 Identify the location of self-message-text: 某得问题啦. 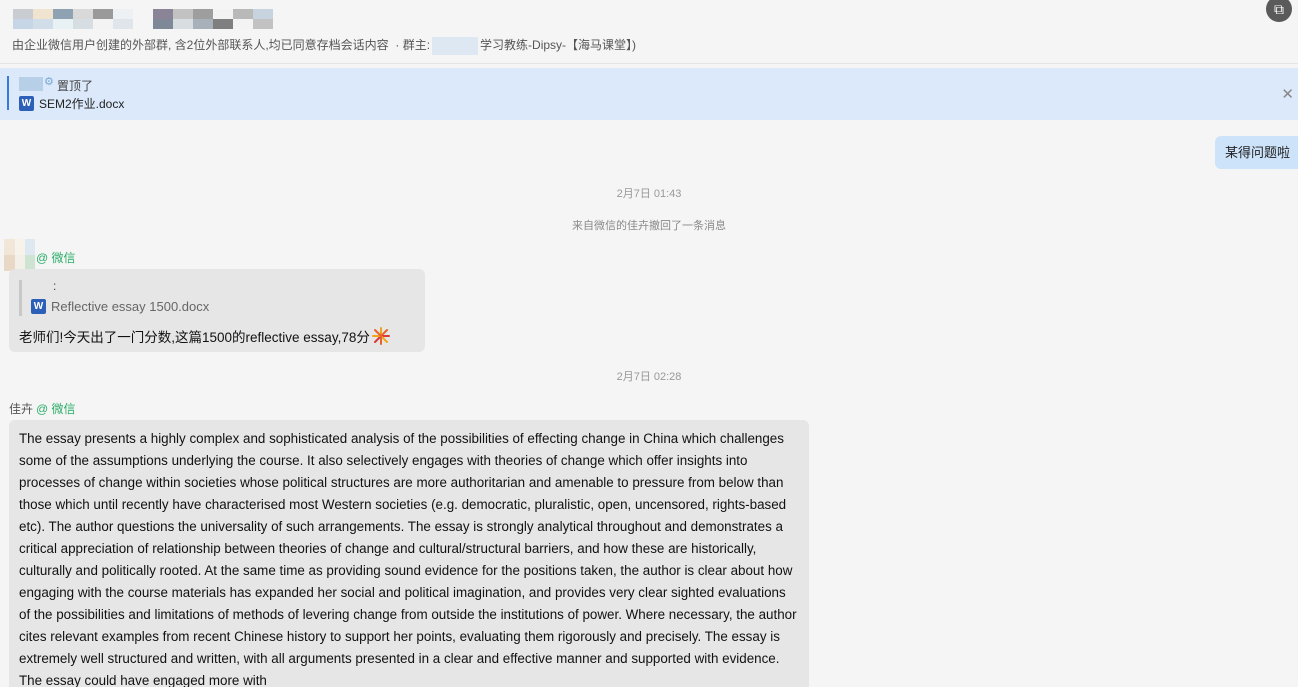
(1258, 152).